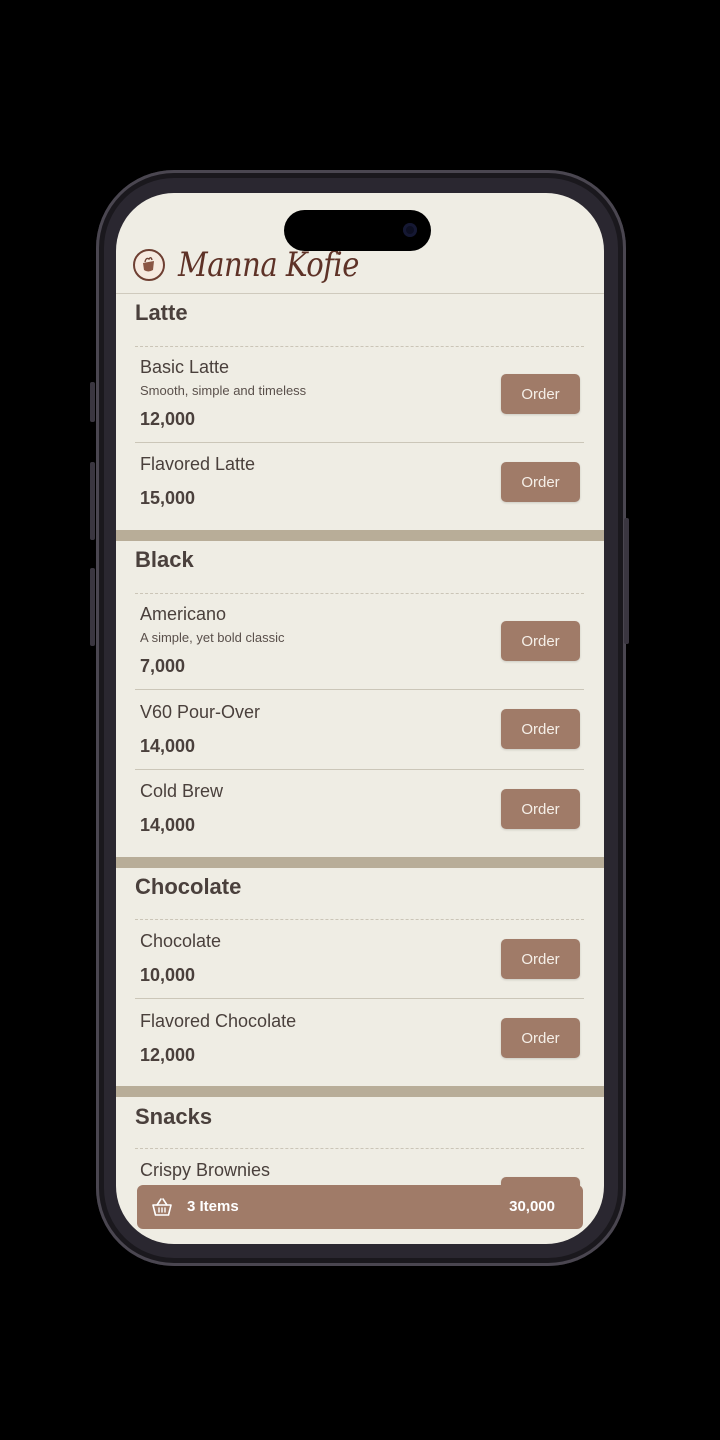  I want to click on order-button-v60-pour-over: Order, so click(540, 729).